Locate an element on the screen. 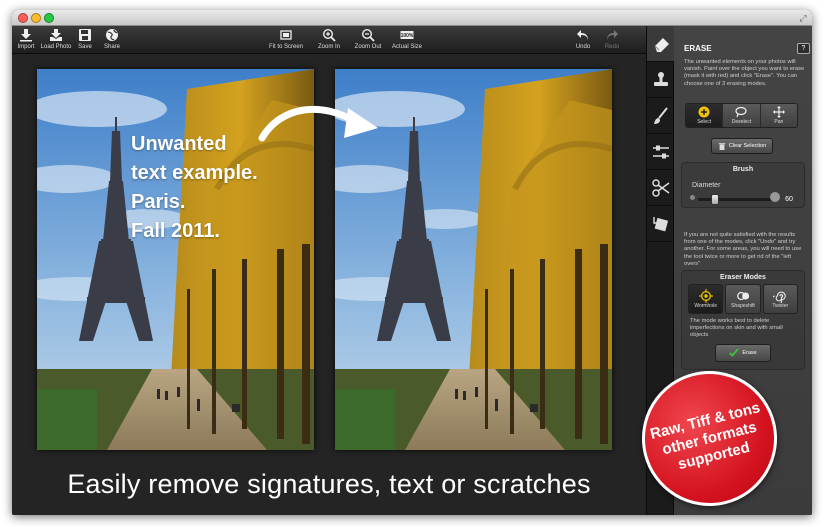  tool-brush is located at coordinates (661, 116).